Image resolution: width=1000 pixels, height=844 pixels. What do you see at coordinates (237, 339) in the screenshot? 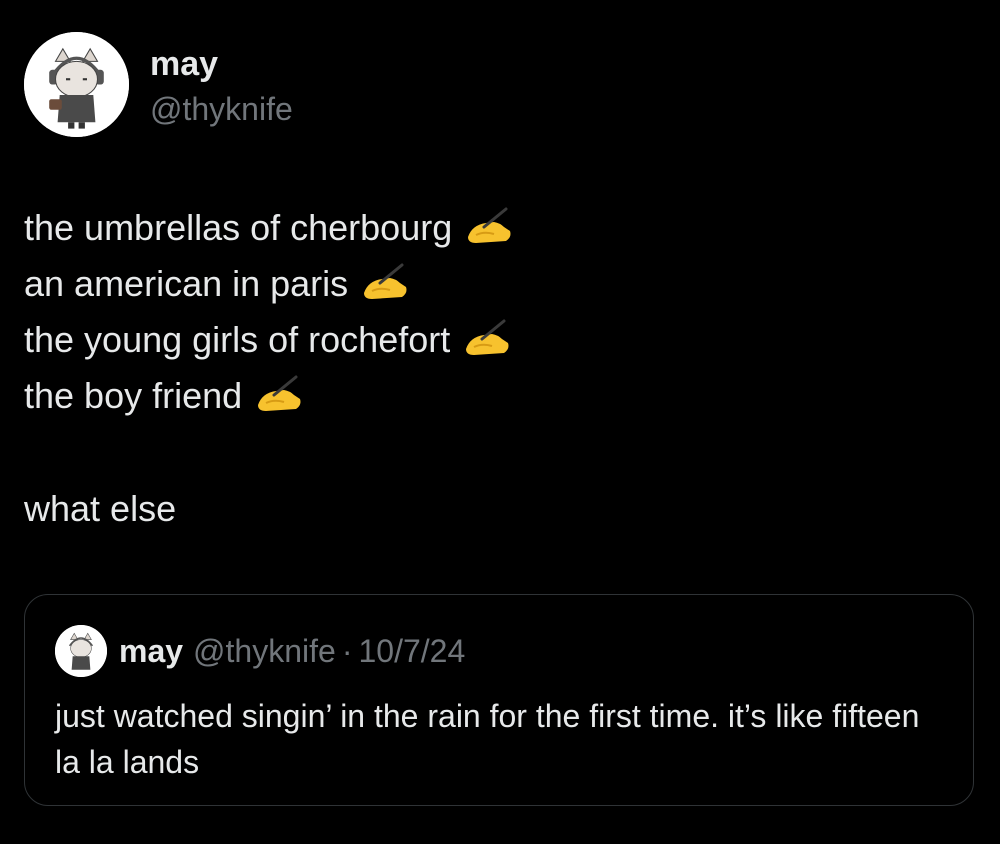
I see `tweet-line-text: the young girls of rochefort` at bounding box center [237, 339].